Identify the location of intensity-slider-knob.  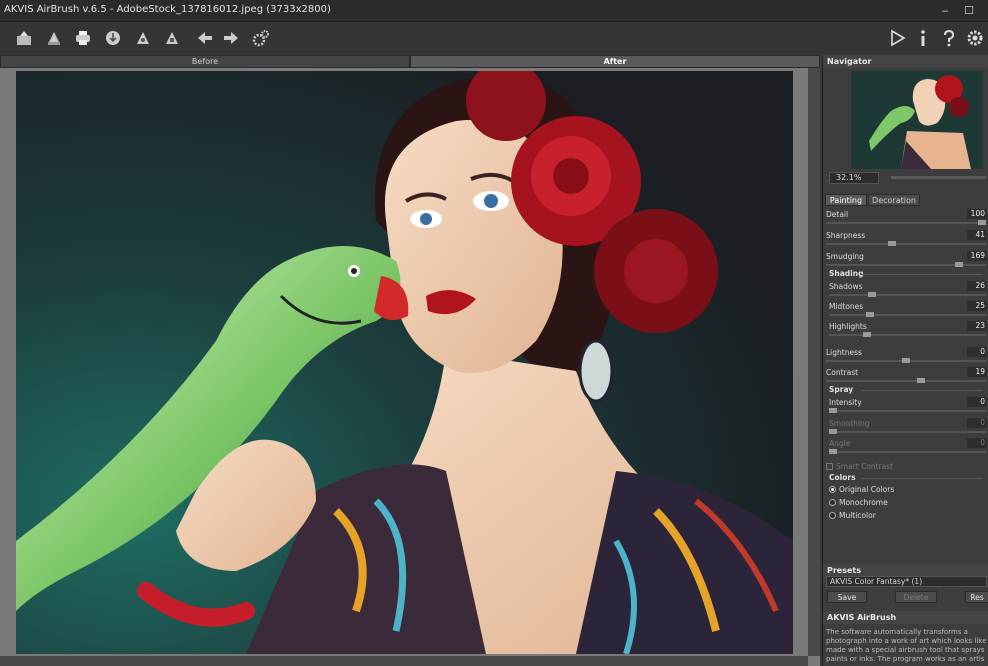
(833, 410).